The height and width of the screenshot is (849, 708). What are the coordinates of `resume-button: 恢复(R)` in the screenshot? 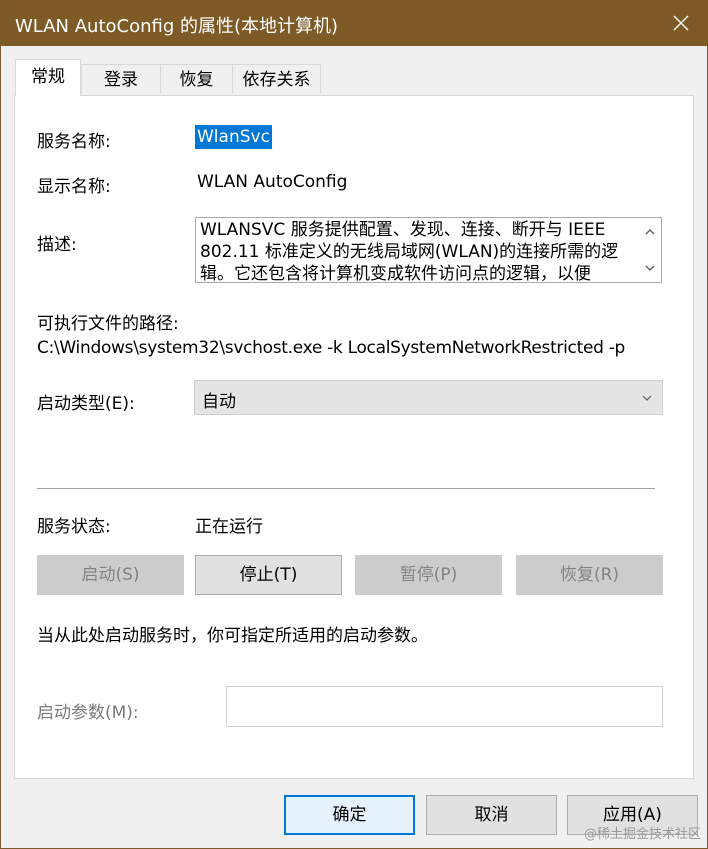 It's located at (589, 575).